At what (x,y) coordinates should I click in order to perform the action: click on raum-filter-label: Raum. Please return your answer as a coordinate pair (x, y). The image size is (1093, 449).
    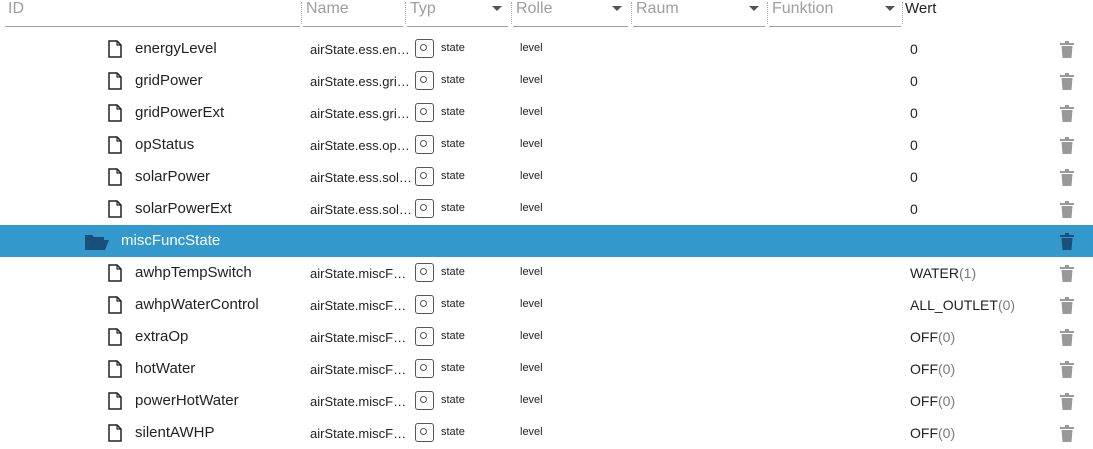
    Looking at the image, I should click on (657, 8).